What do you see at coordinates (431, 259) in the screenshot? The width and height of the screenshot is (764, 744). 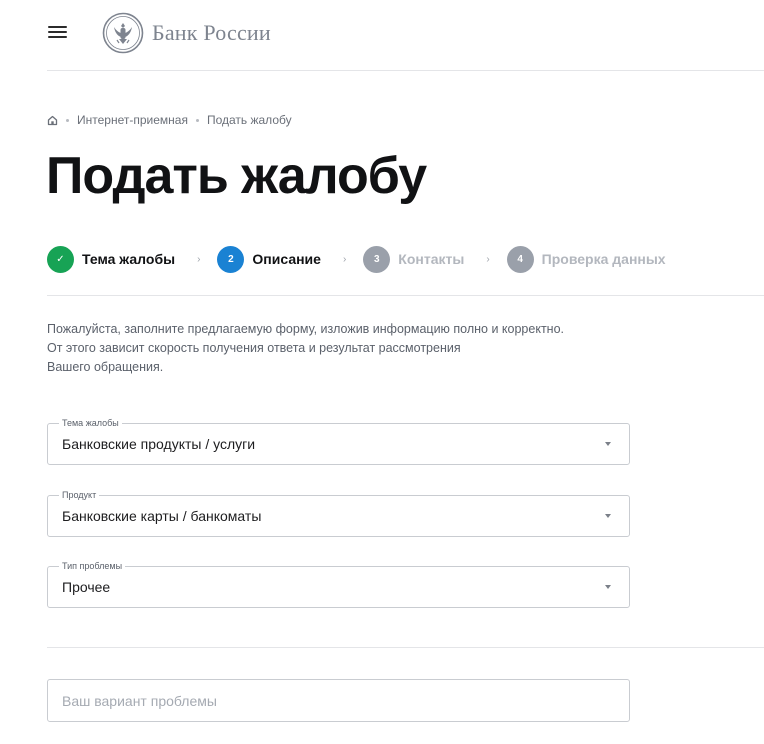 I see `step-label: Контакты` at bounding box center [431, 259].